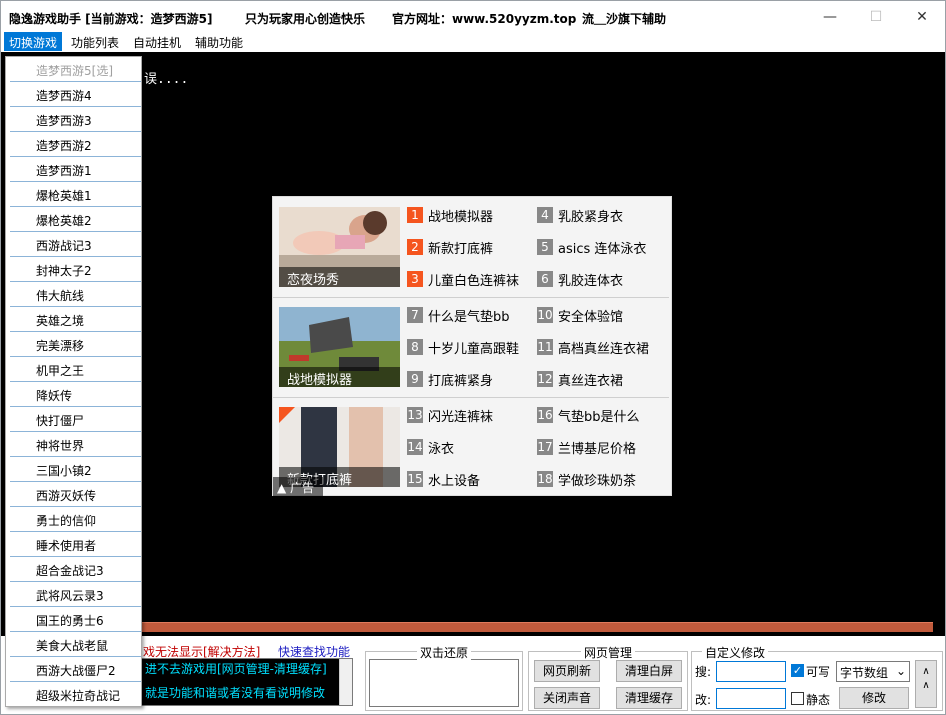 Image resolution: width=946 pixels, height=715 pixels. Describe the element at coordinates (73, 594) in the screenshot. I see `dropdown-item: 武将风云录3` at that location.